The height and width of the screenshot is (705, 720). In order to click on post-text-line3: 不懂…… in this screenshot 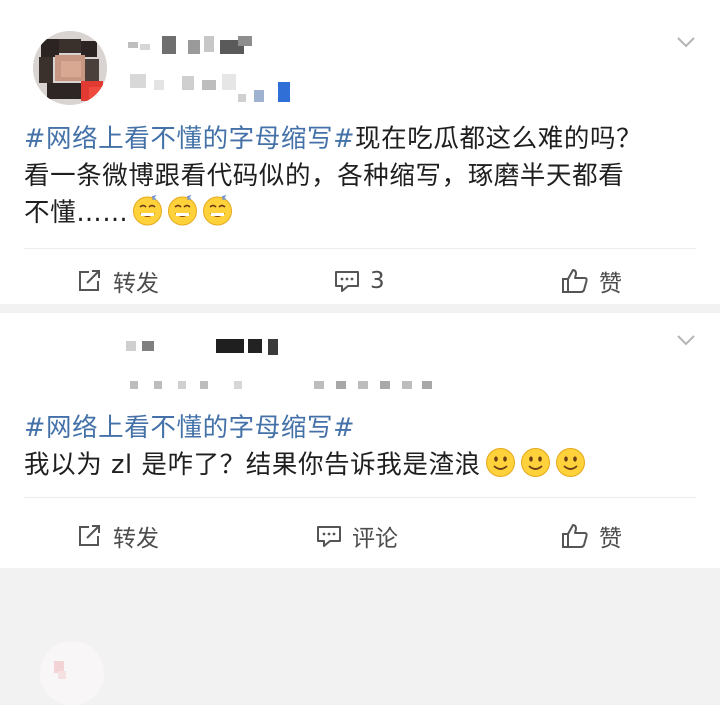, I will do `click(362, 213)`.